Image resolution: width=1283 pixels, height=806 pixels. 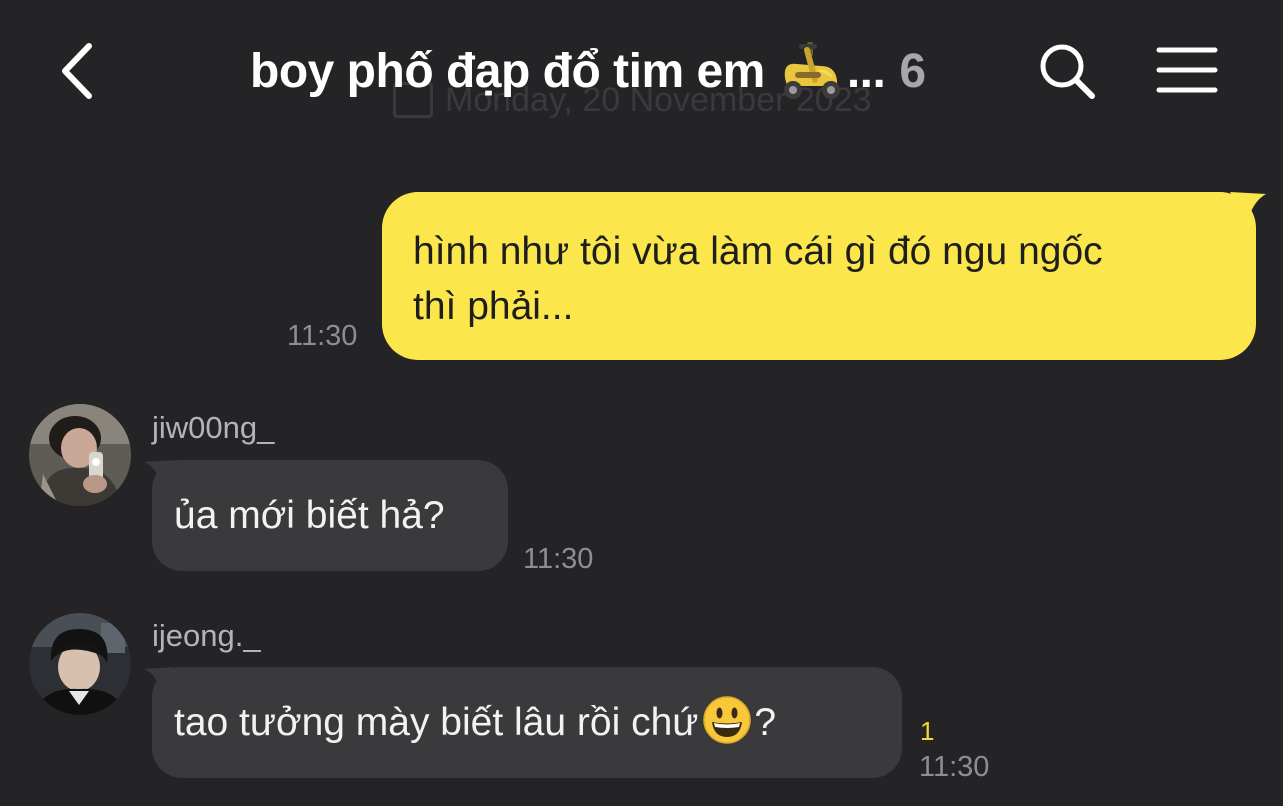 I want to click on search-button, so click(x=1067, y=71).